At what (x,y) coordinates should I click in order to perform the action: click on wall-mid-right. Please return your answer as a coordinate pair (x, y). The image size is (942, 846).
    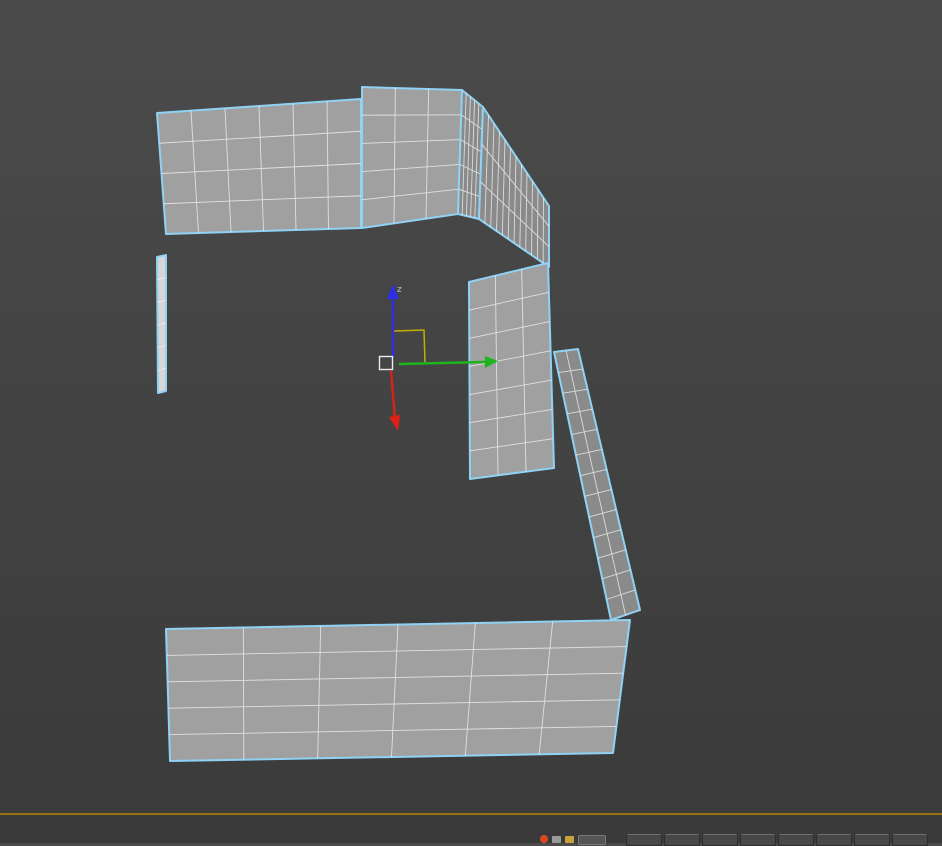
    Looking at the image, I should click on (511, 371).